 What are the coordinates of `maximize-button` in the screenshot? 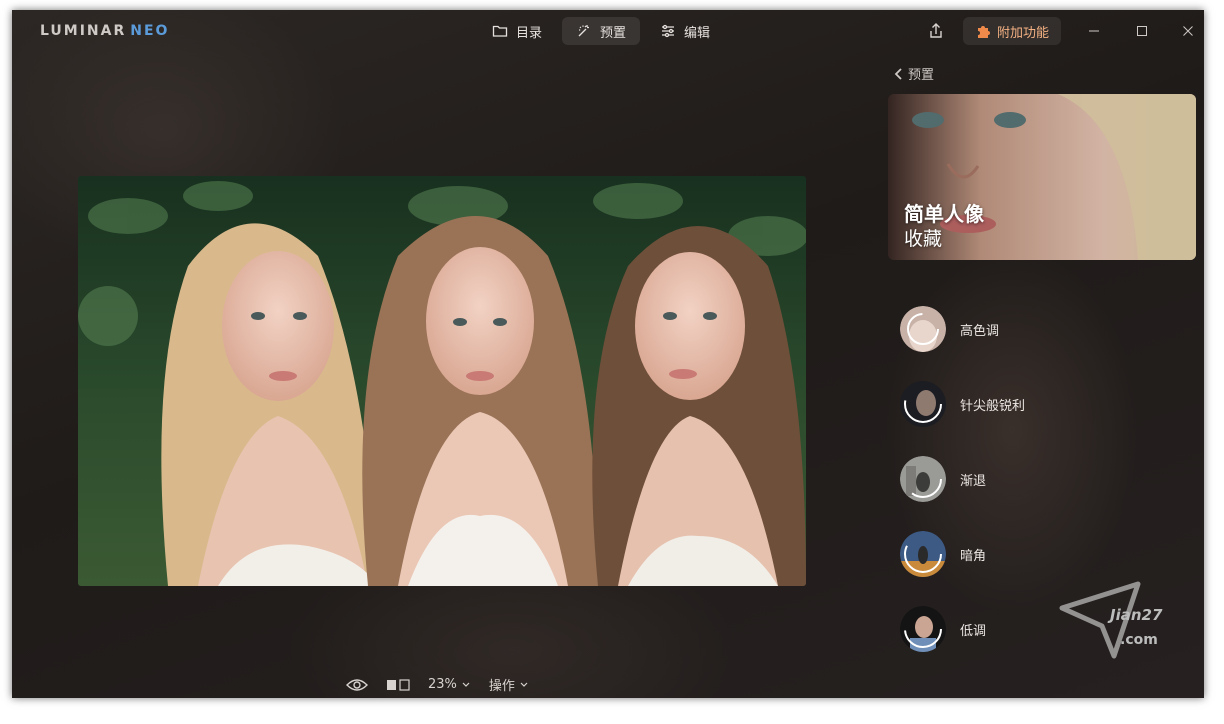 It's located at (1142, 31).